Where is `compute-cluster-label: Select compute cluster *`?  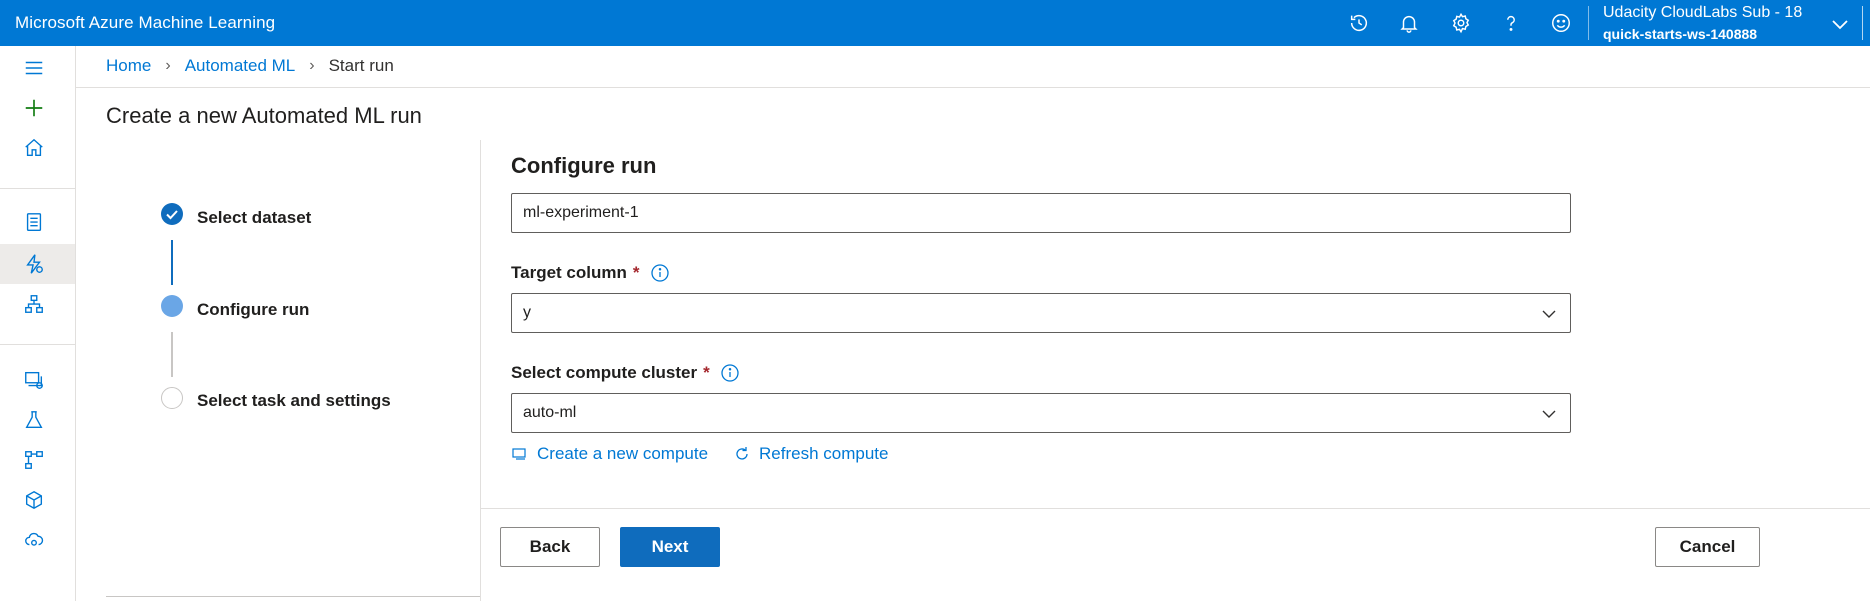 compute-cluster-label: Select compute cluster * is located at coordinates (625, 373).